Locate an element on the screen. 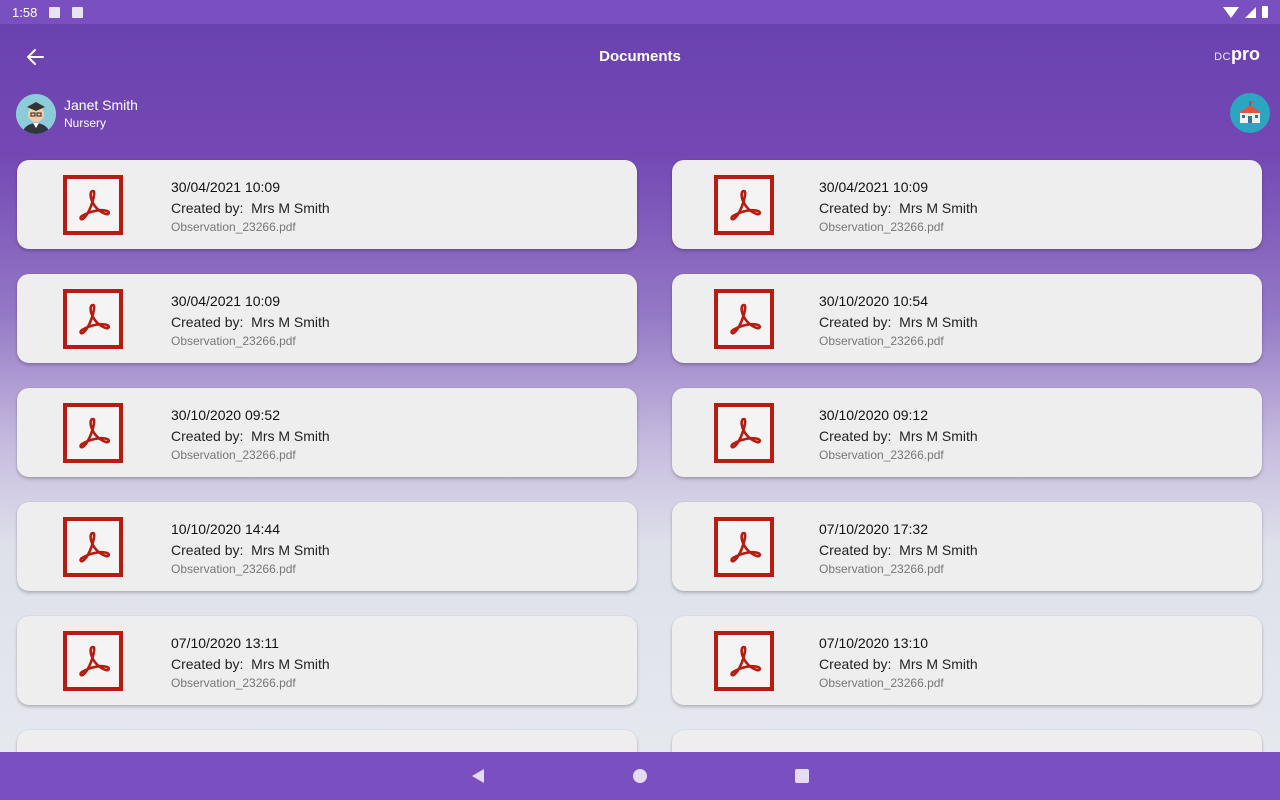 This screenshot has height=800, width=1280. circle-home-icon is located at coordinates (640, 776).